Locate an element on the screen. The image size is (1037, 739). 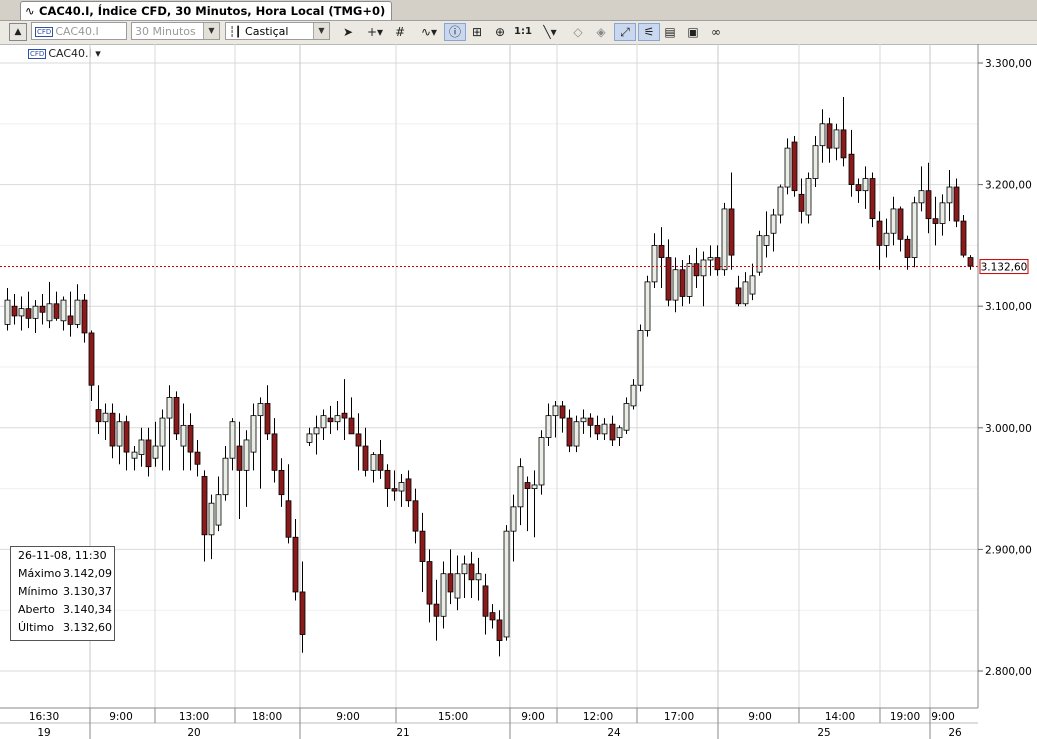
date-label: 24 is located at coordinates (614, 733).